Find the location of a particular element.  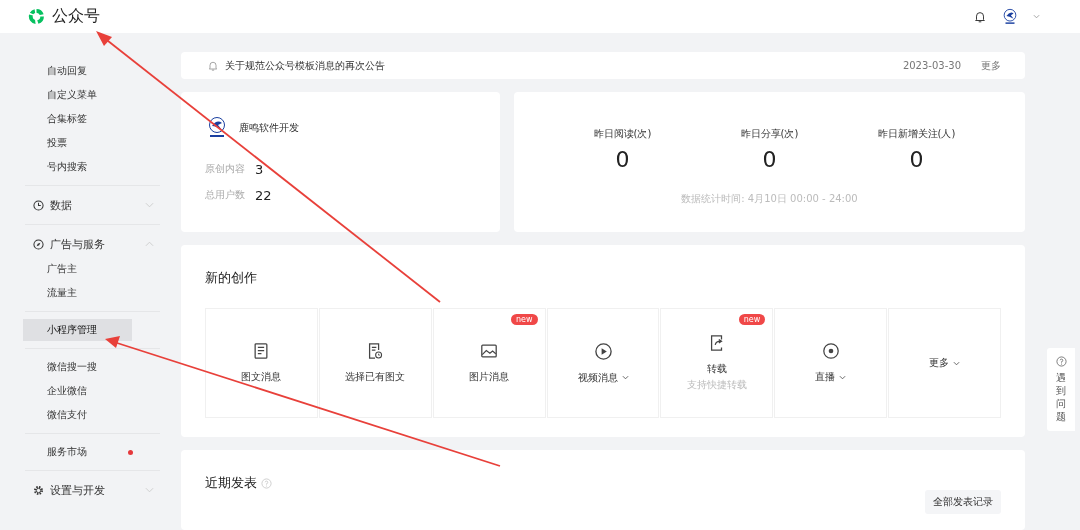

compass-icon is located at coordinates (38, 244).